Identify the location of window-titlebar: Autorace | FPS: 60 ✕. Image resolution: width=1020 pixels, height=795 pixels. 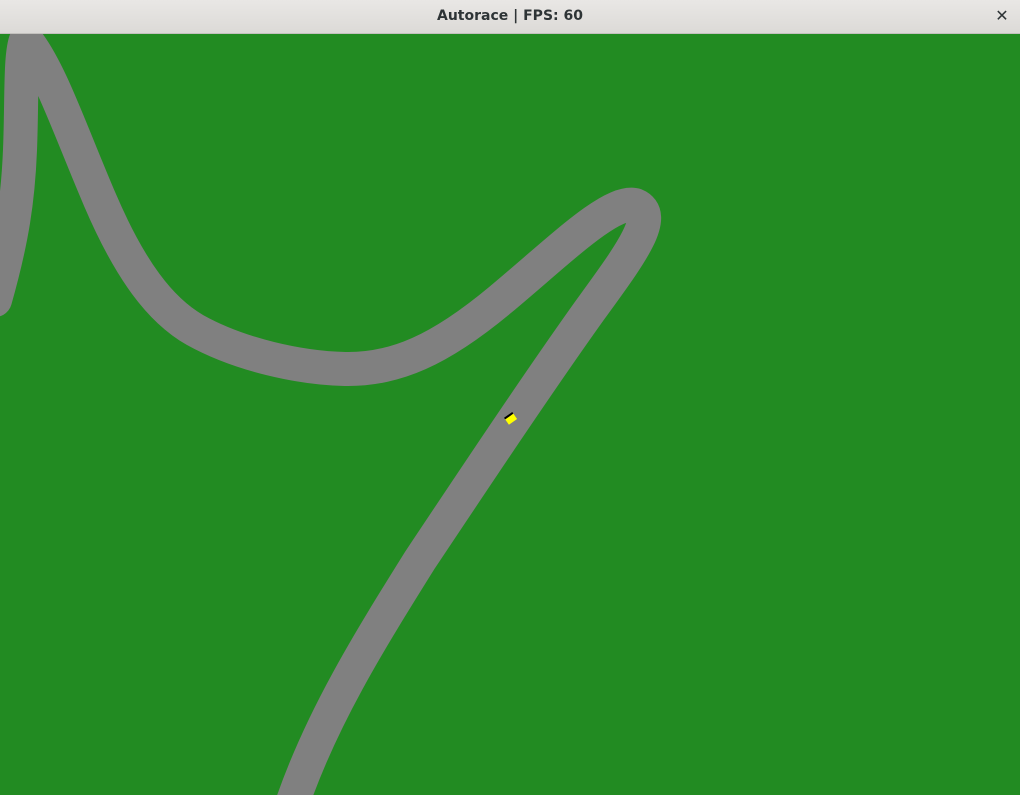
(510, 17).